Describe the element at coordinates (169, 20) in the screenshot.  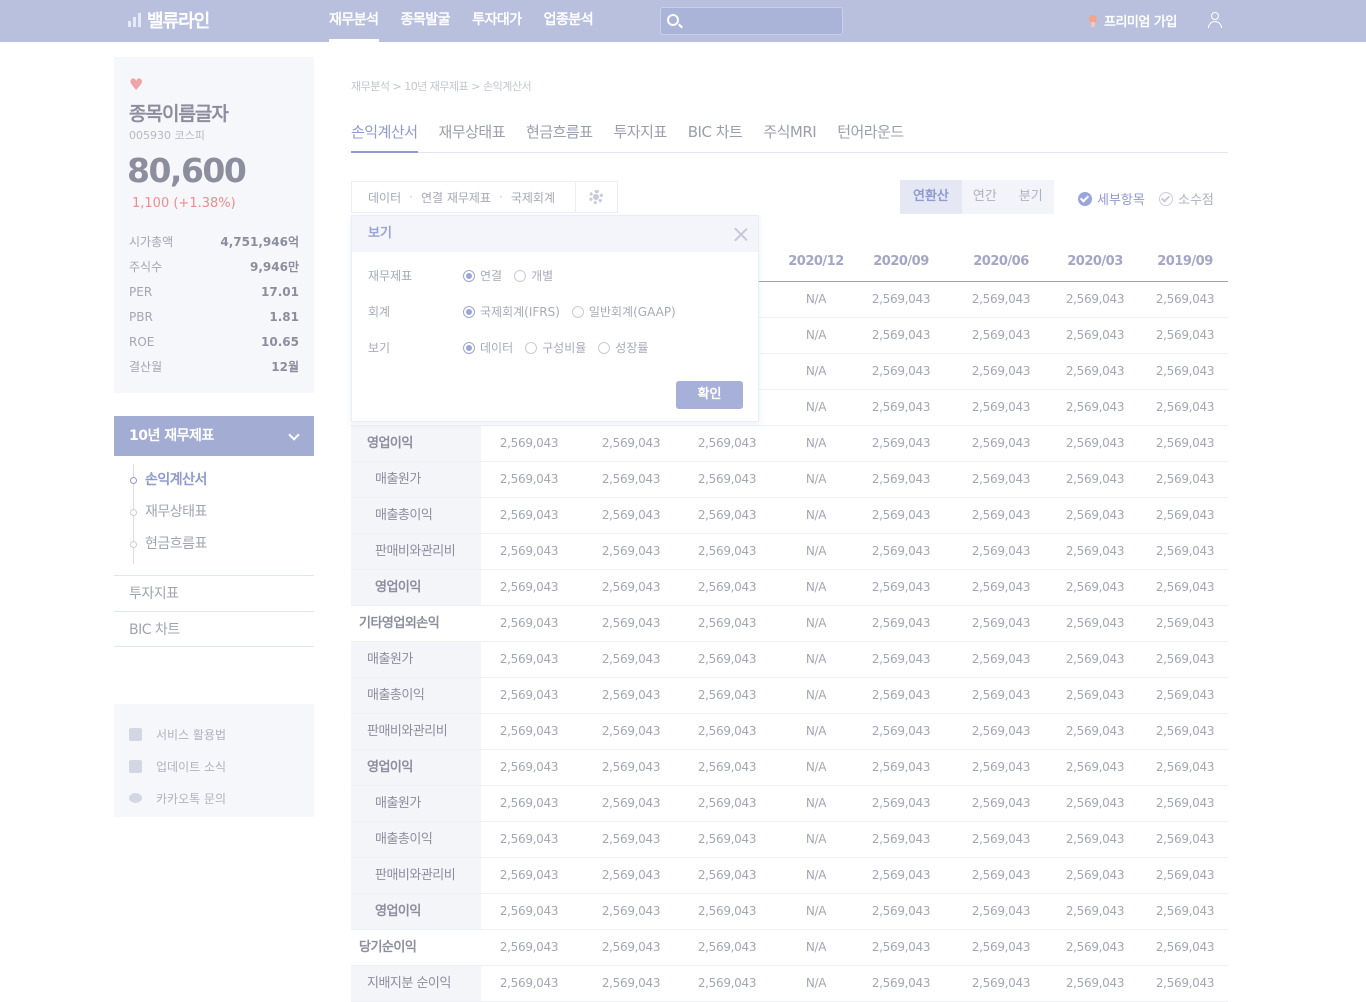
I see `logo: 밸류라인` at that location.